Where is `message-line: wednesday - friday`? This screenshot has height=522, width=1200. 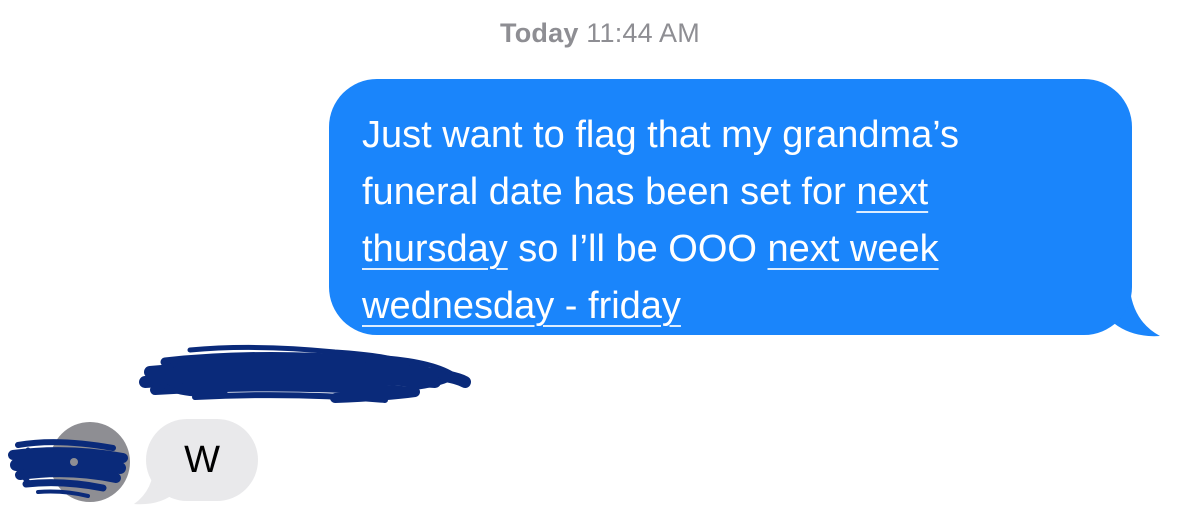 message-line: wednesday - friday is located at coordinates (732, 306).